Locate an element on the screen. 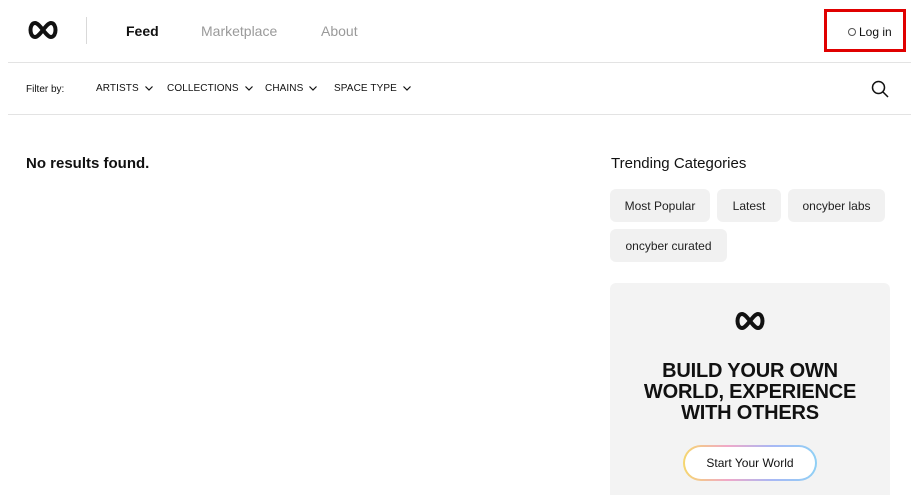  trending-categories-title: Trending Categories is located at coordinates (679, 163).